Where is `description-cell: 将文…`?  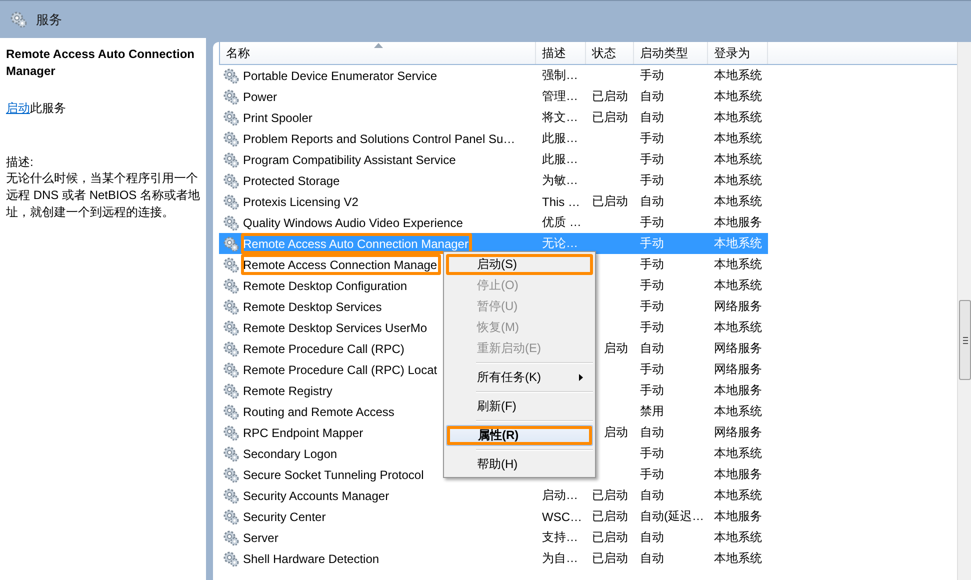
description-cell: 将文… is located at coordinates (560, 117).